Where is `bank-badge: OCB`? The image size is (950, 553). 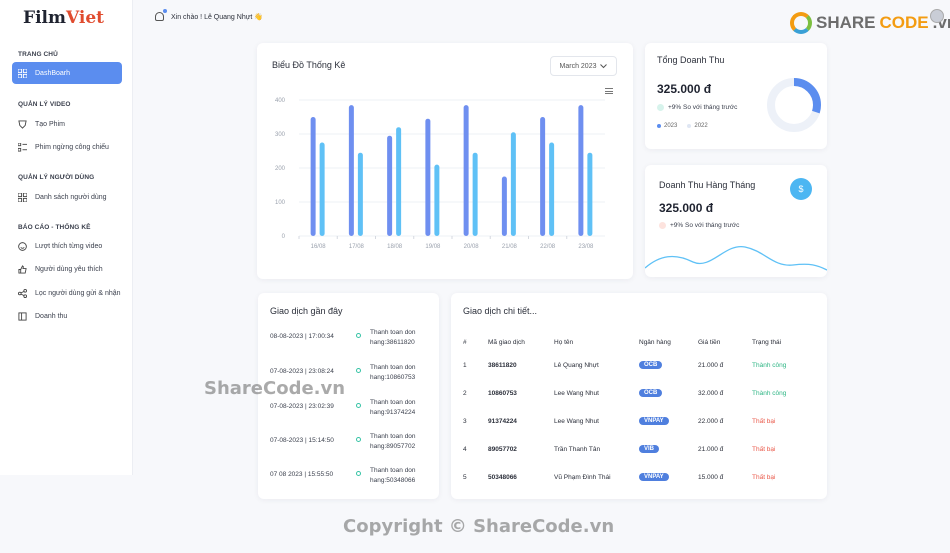
bank-badge: OCB is located at coordinates (651, 365).